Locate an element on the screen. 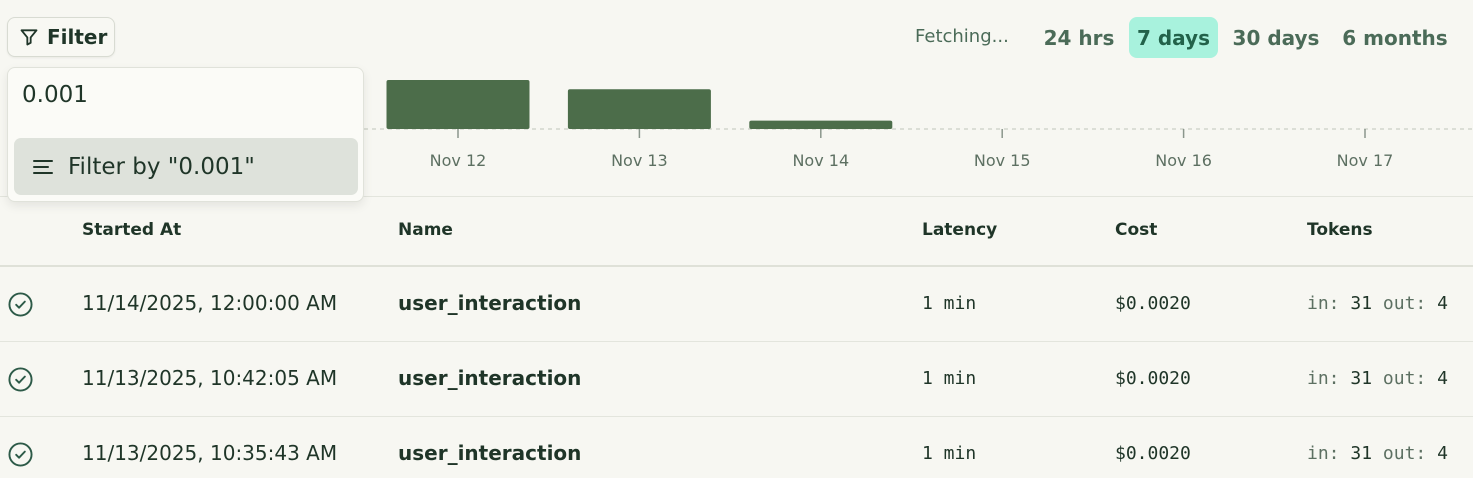 This screenshot has width=1473, height=478. filter-dropdown: Filter by "0.001" is located at coordinates (185, 134).